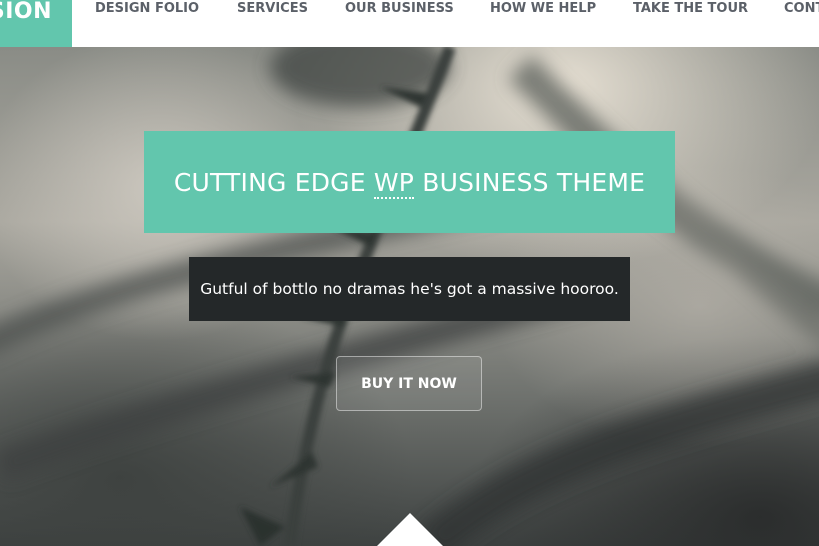 The height and width of the screenshot is (546, 819). What do you see at coordinates (410, 529) in the screenshot?
I see `scroll-down-arrow-icon` at bounding box center [410, 529].